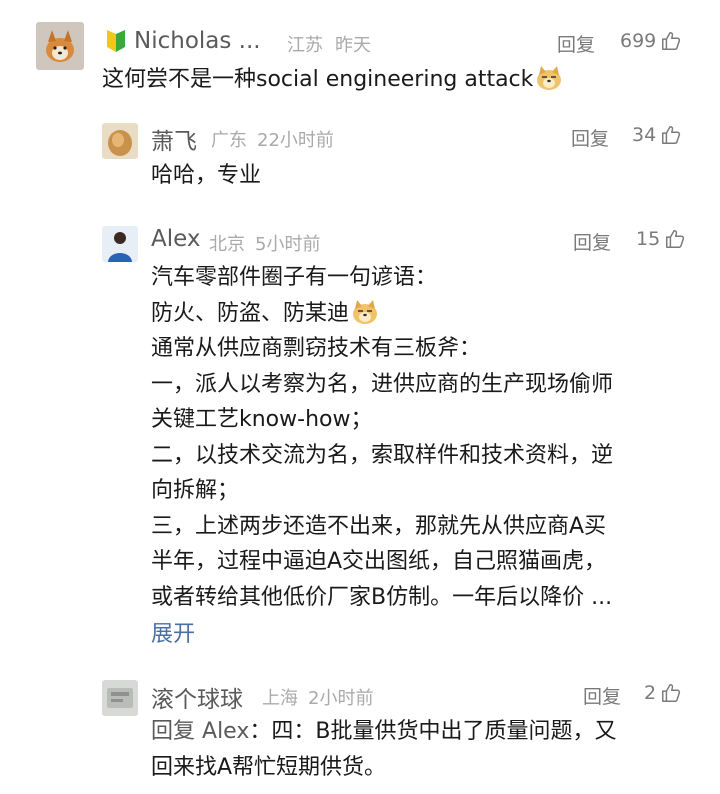 The height and width of the screenshot is (794, 720). What do you see at coordinates (280, 698) in the screenshot?
I see `comment-location: 上海` at bounding box center [280, 698].